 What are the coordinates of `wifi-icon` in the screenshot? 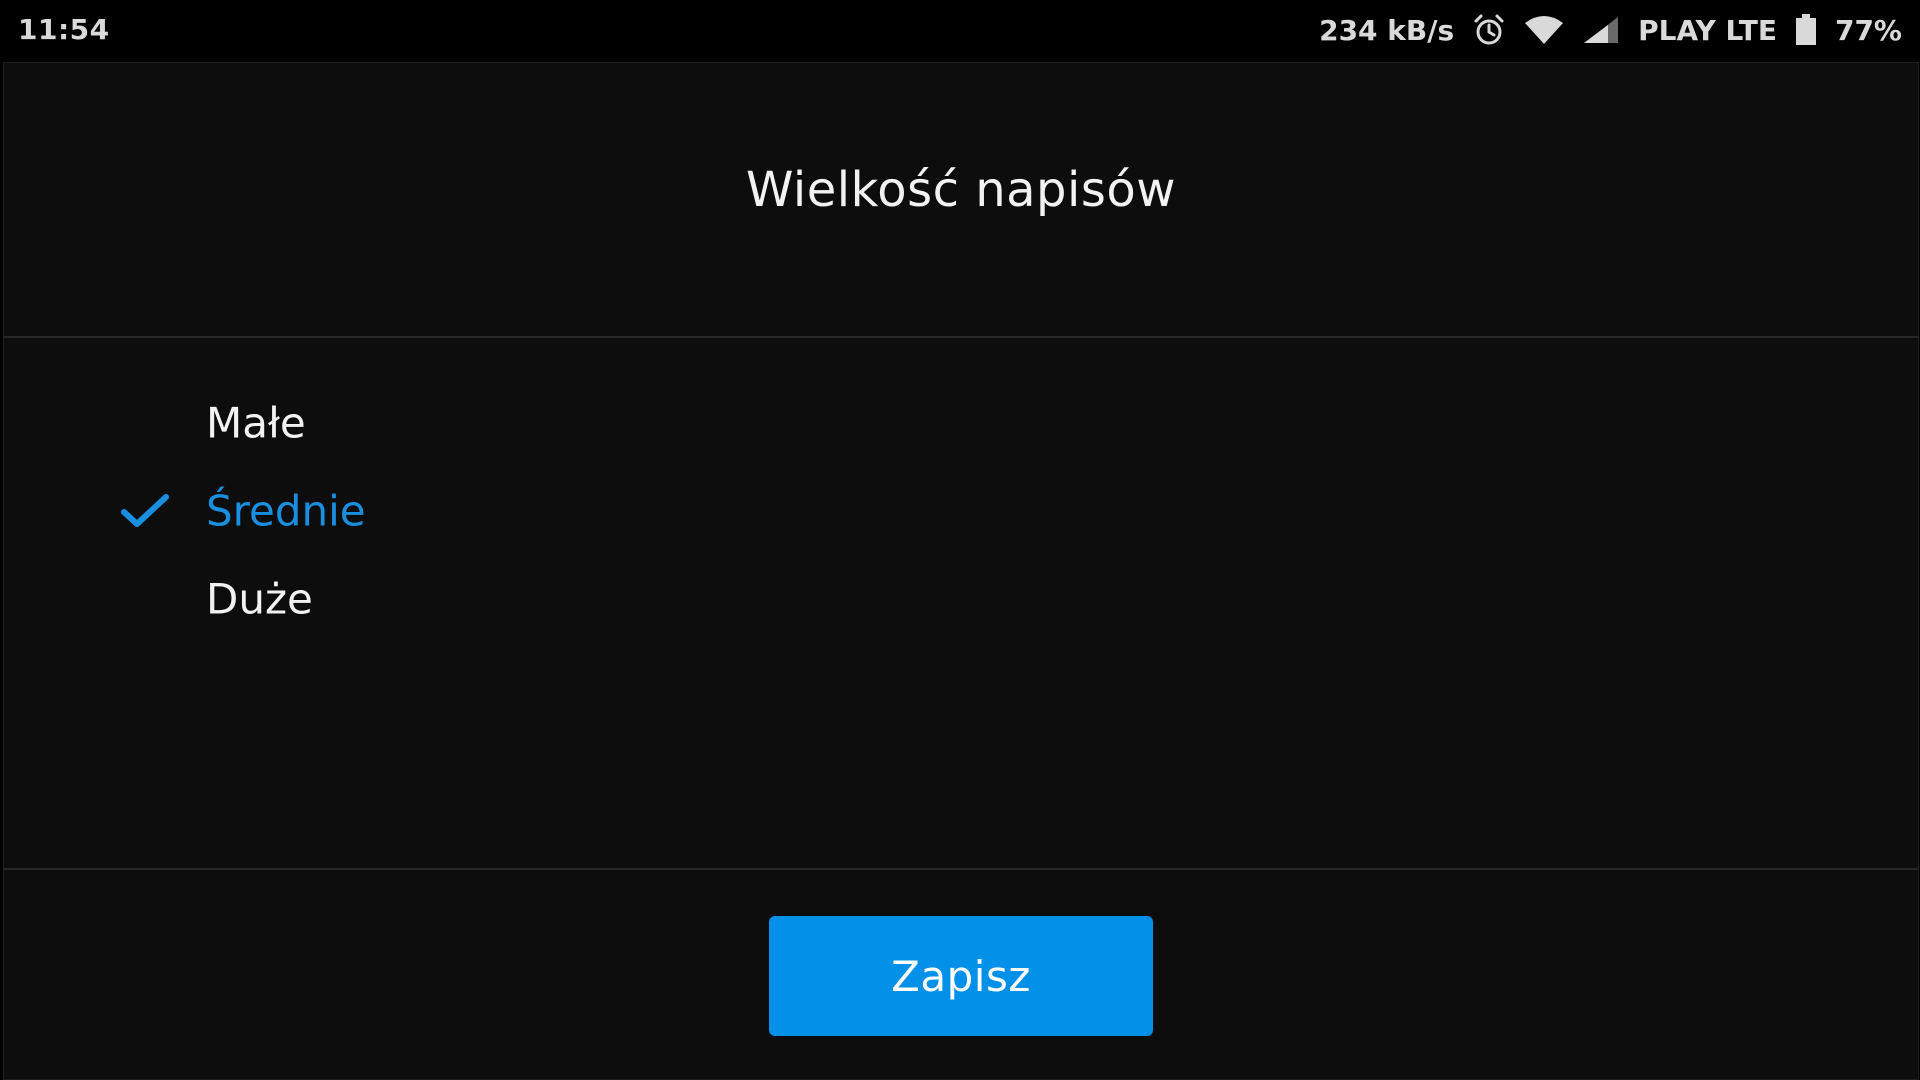 It's located at (1544, 30).